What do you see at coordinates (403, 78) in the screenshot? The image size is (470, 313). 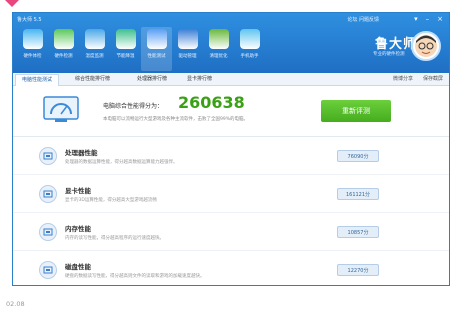 I see `share-weibo-button: 微博分享` at bounding box center [403, 78].